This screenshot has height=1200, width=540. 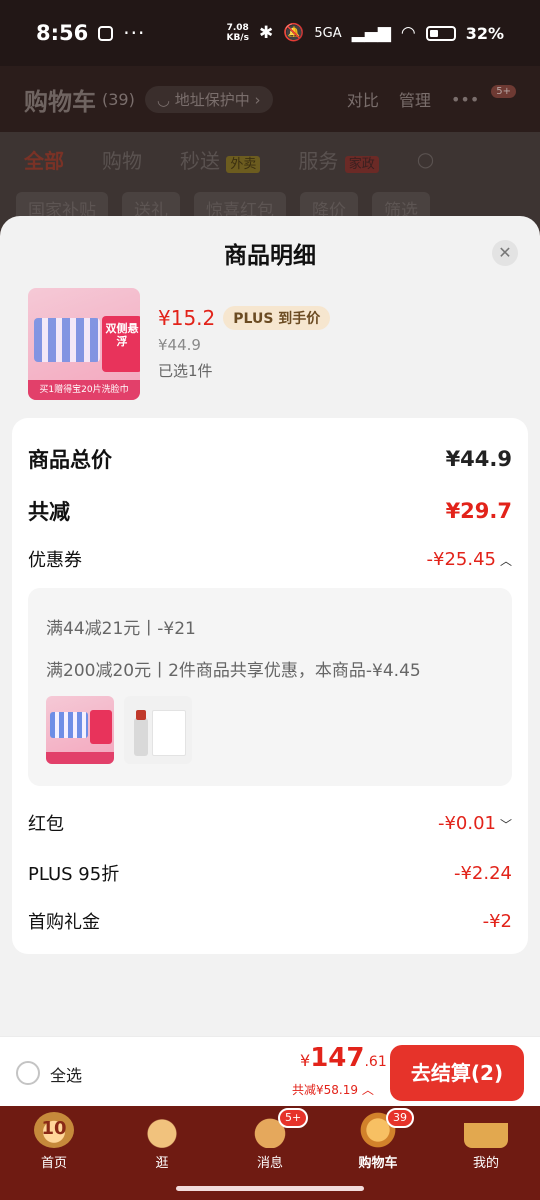 What do you see at coordinates (270, 511) in the screenshot?
I see `row-reduce: 共减 ¥29.7` at bounding box center [270, 511].